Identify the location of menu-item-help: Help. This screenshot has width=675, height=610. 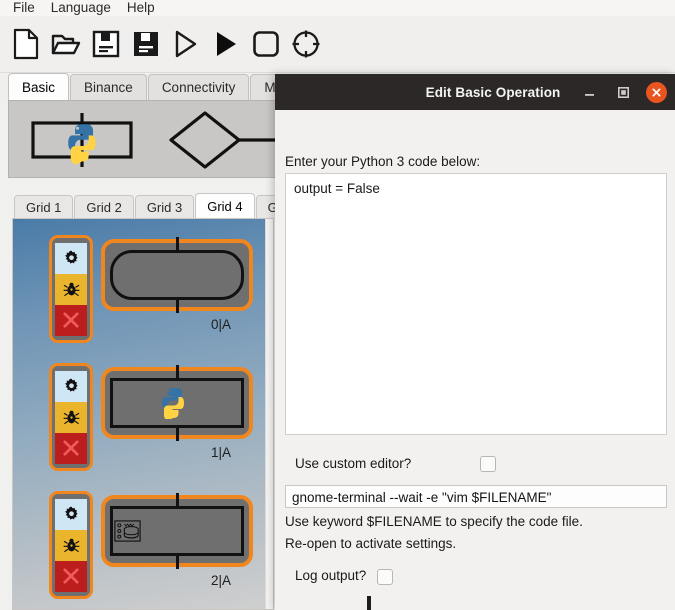
(144, 8).